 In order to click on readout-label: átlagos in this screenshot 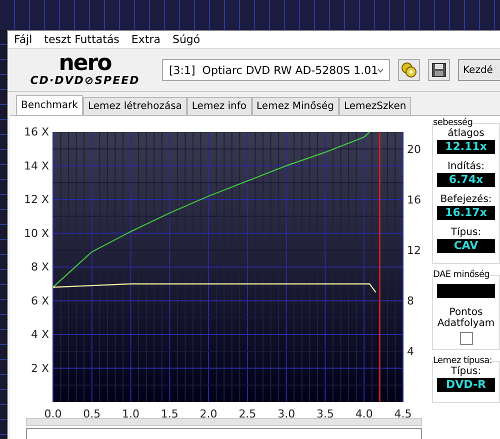, I will do `click(466, 133)`.